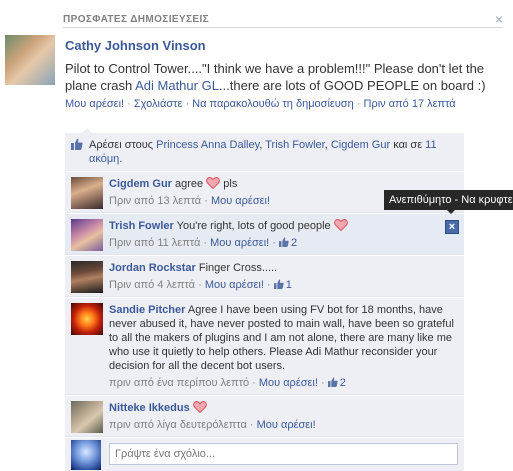  Describe the element at coordinates (155, 243) in the screenshot. I see `comment-timestamp: Πριν από 11 λεπτά` at that location.